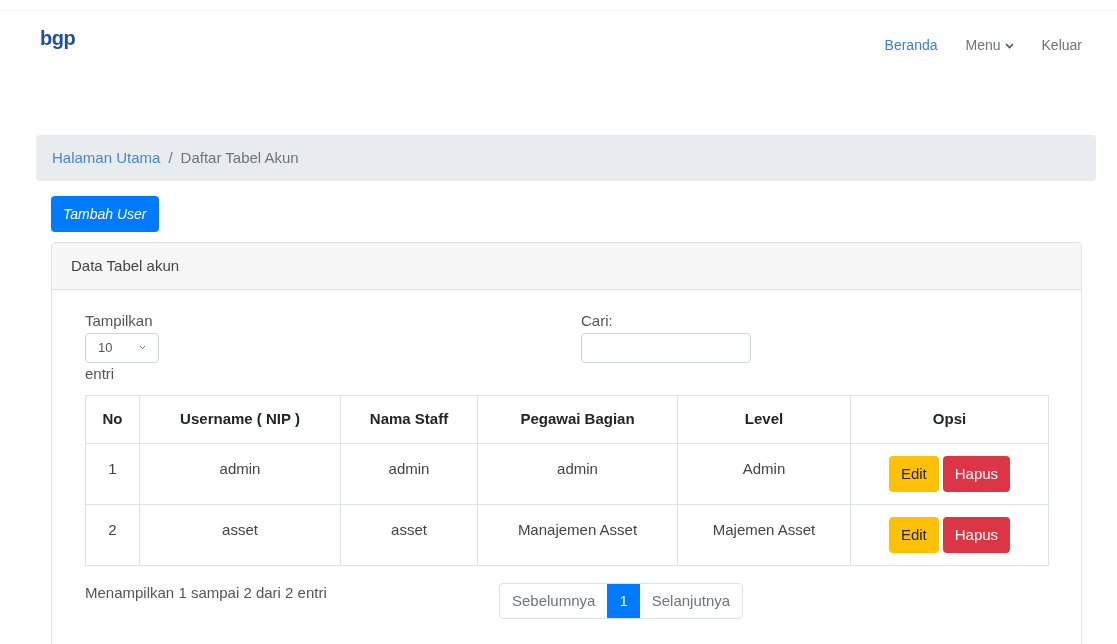  I want to click on page-button: Selanjutnya, so click(691, 601).